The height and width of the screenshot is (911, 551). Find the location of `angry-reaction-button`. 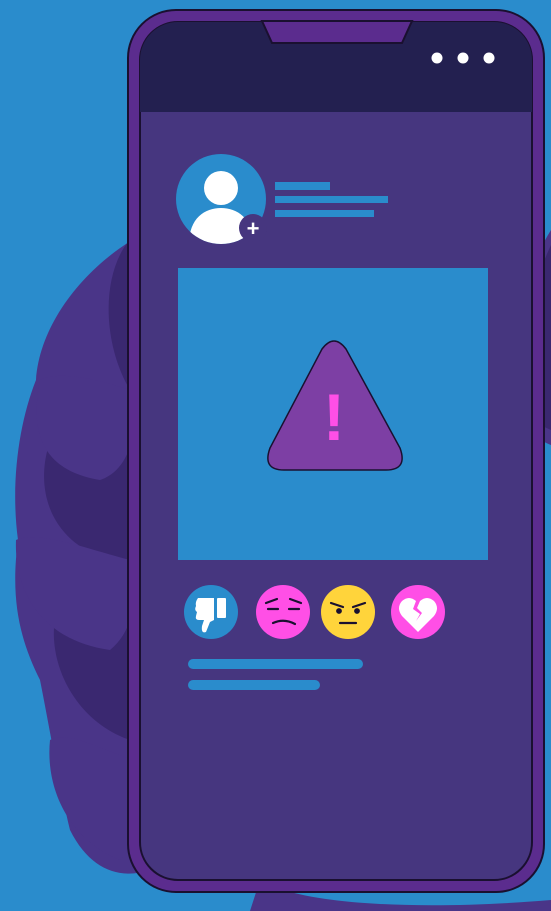

angry-reaction-button is located at coordinates (348, 612).